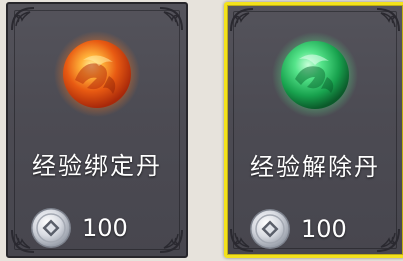 The image size is (403, 261). What do you see at coordinates (315, 167) in the screenshot?
I see `item-name: 经验解除丹` at bounding box center [315, 167].